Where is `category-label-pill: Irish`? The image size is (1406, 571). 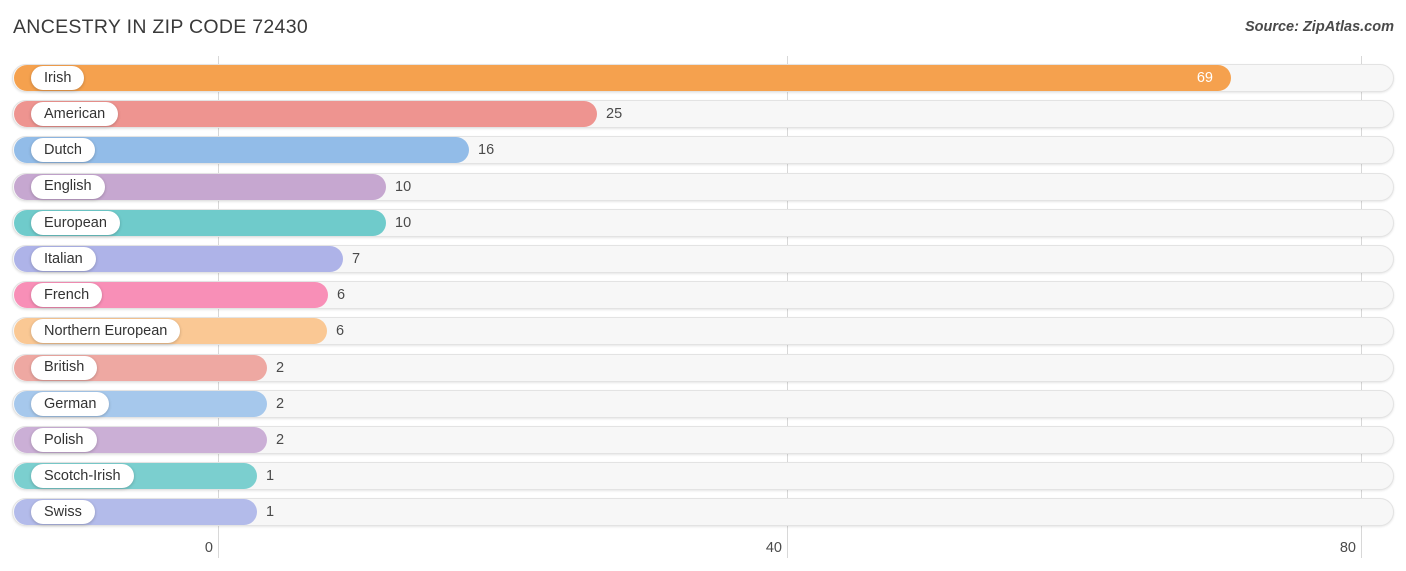 category-label-pill: Irish is located at coordinates (58, 78).